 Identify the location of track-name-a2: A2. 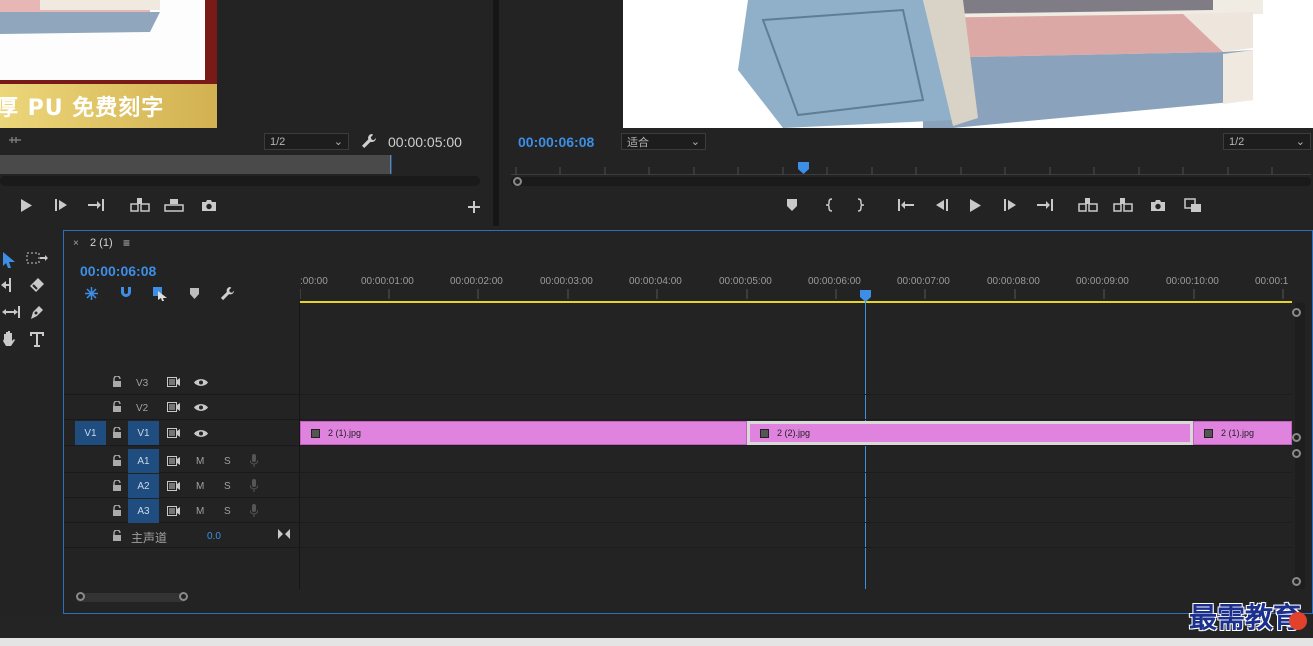
(143, 486).